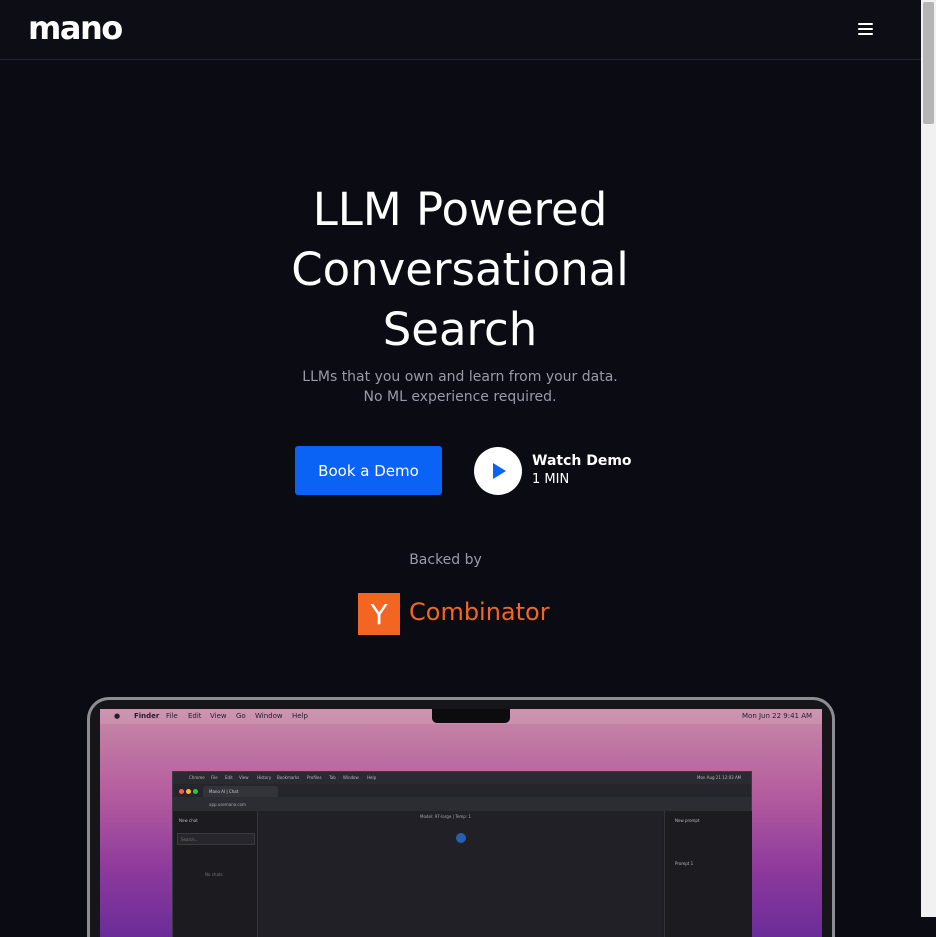  Describe the element at coordinates (445, 560) in the screenshot. I see `backed-by-label: Backed by` at that location.